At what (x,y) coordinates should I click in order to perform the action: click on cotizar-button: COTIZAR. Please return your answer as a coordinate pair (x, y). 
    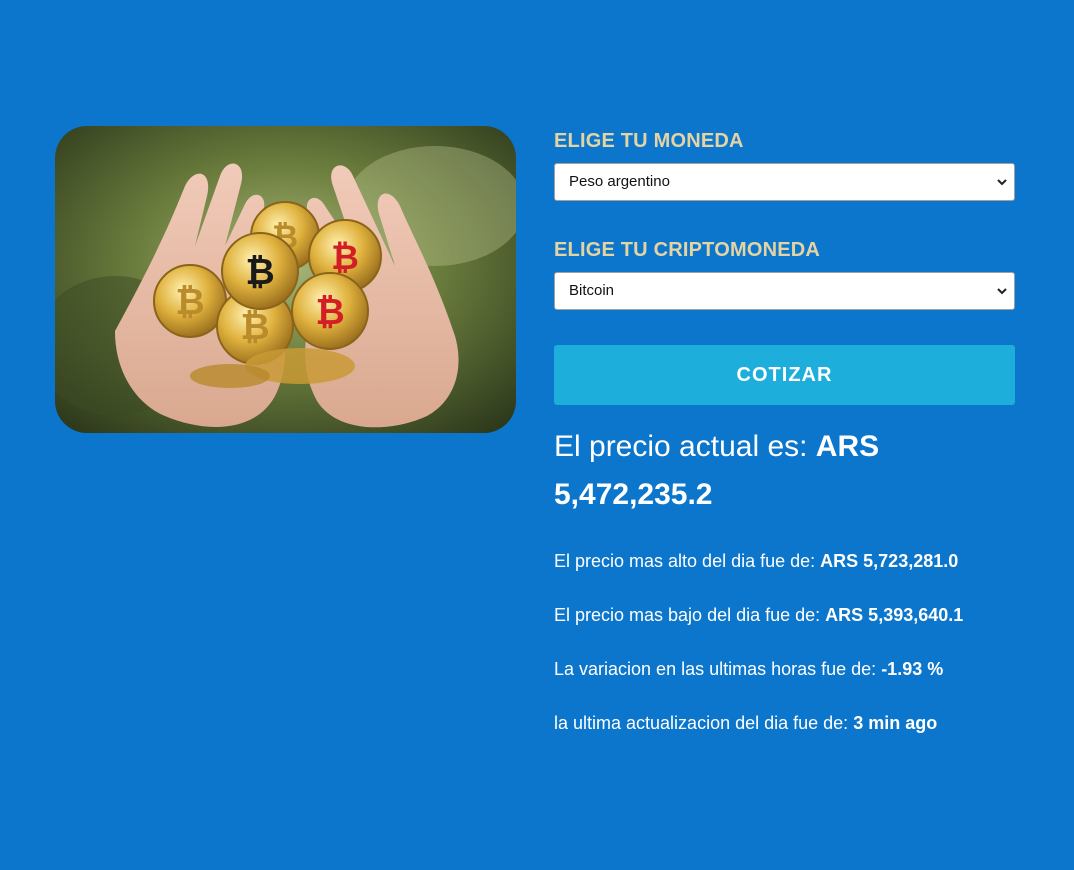
    Looking at the image, I should click on (784, 375).